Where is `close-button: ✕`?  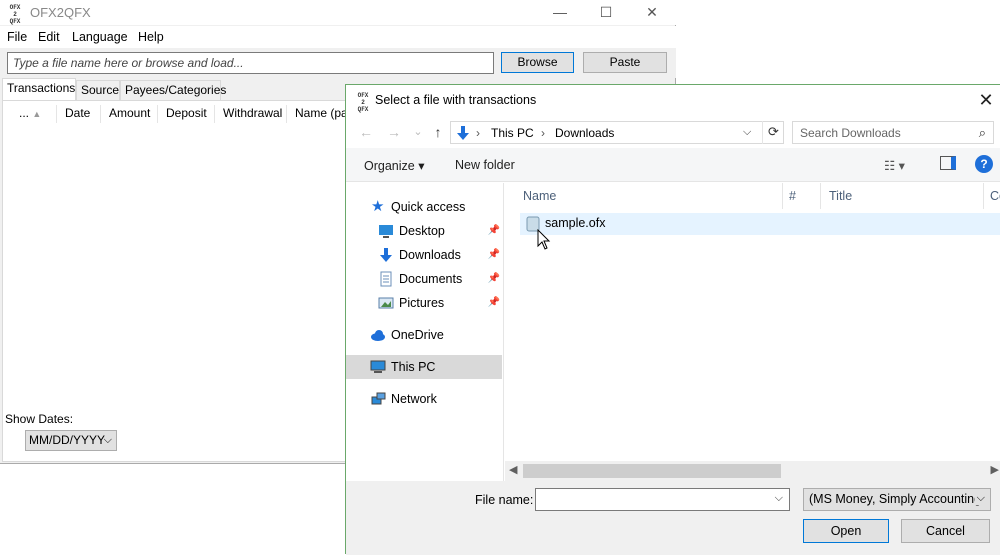
close-button: ✕ is located at coordinates (652, 12).